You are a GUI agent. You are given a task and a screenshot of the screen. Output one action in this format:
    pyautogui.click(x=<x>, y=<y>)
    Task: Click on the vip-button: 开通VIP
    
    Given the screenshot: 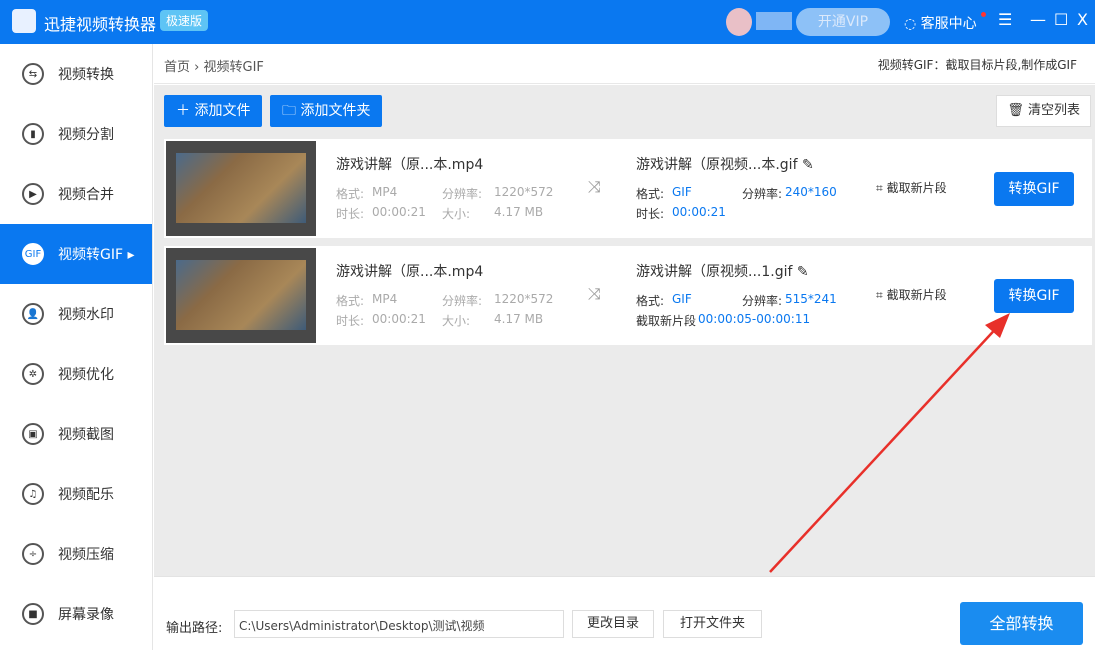 What is the action you would take?
    pyautogui.click(x=843, y=22)
    